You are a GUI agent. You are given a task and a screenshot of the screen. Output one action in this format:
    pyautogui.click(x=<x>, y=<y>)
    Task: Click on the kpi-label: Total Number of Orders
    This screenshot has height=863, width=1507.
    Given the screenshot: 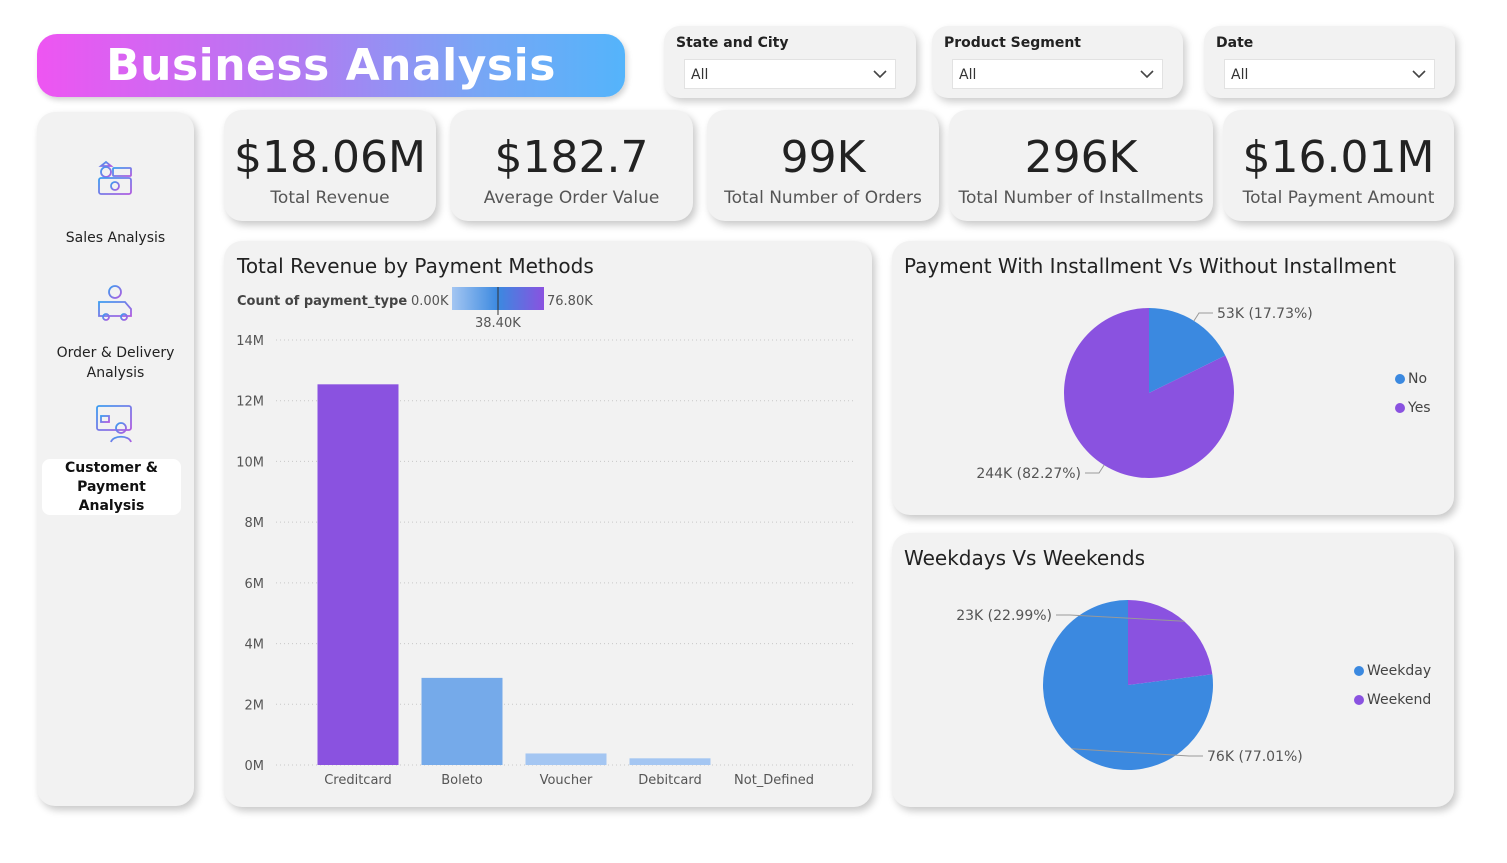 What is the action you would take?
    pyautogui.click(x=823, y=198)
    